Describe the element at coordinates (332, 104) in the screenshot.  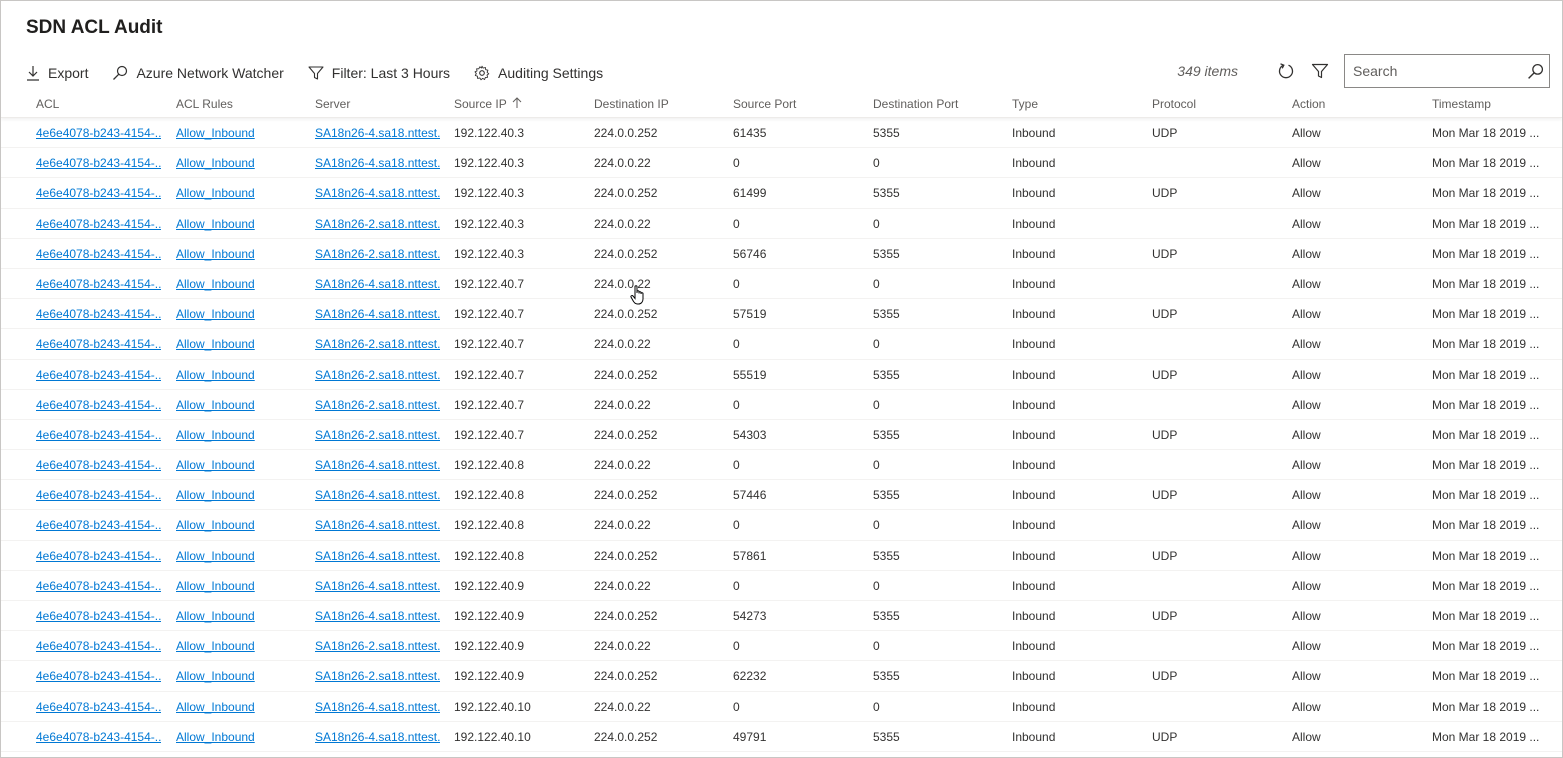
I see `column-header-server: Server` at that location.